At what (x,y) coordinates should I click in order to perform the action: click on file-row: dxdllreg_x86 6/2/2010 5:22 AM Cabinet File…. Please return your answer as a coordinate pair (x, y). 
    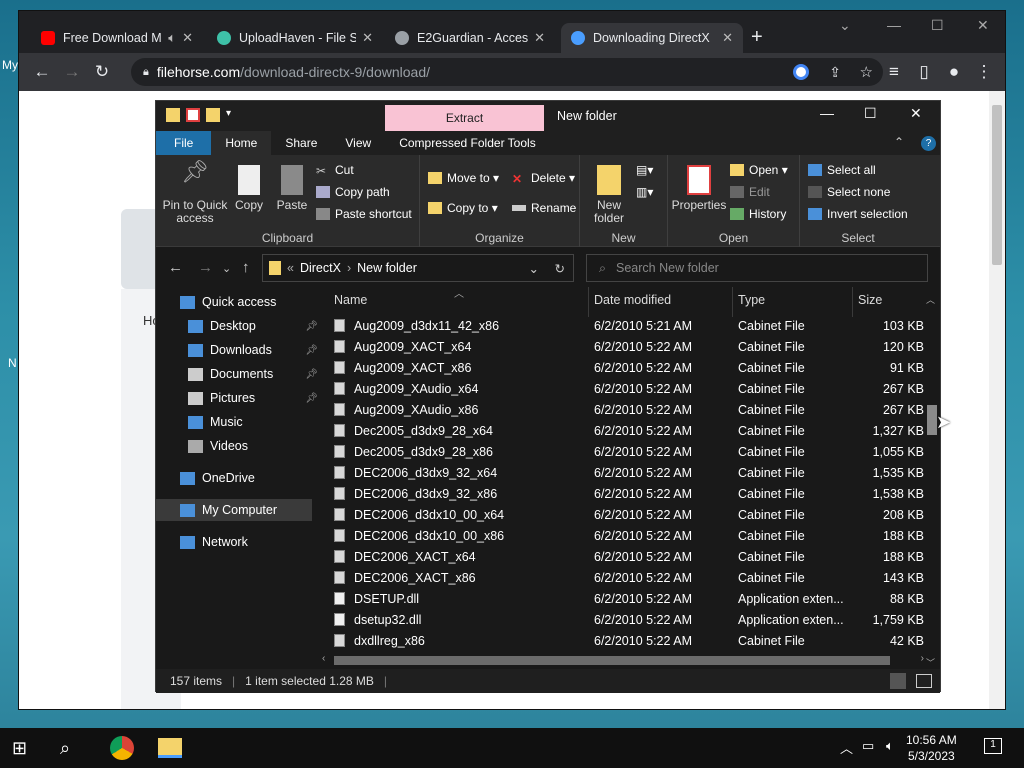
    Looking at the image, I should click on (631, 640).